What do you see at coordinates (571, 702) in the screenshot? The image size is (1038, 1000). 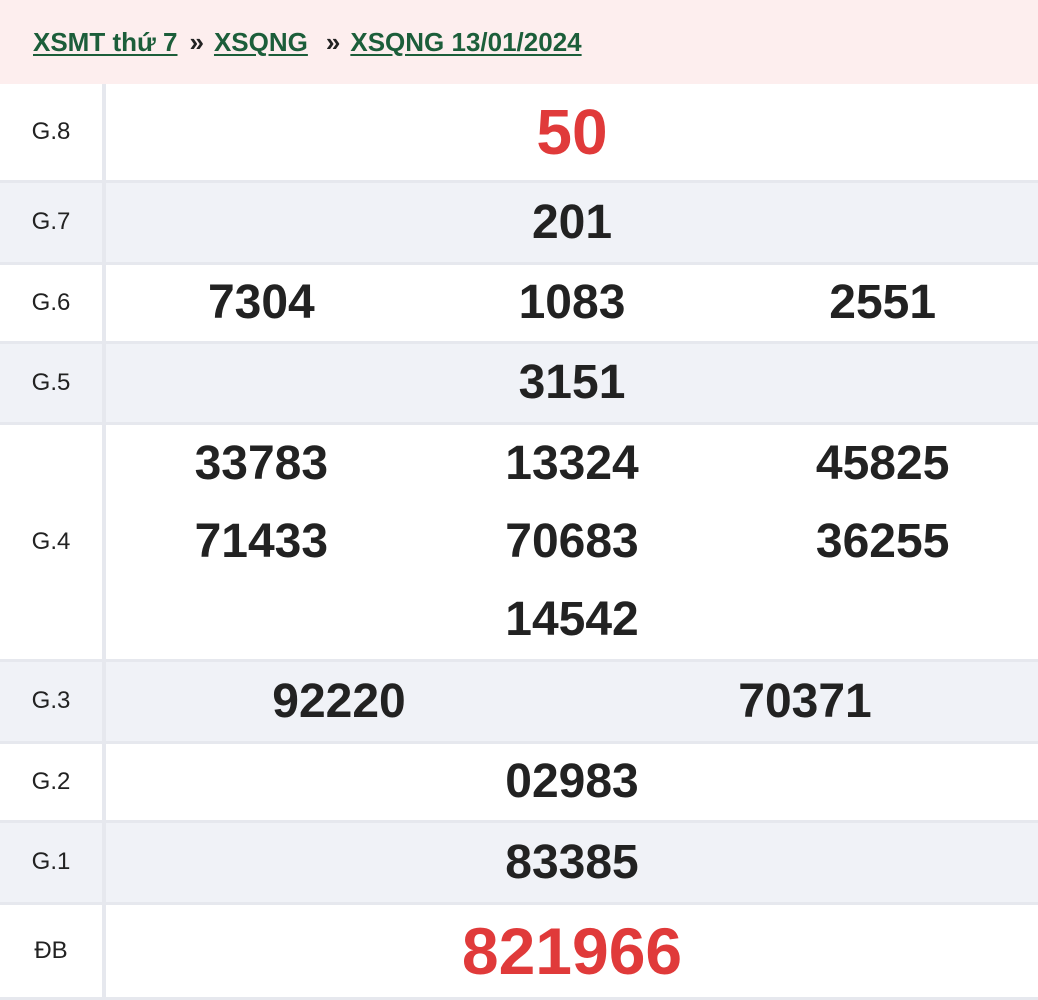 I see `prize-numbers: 92220 70371` at bounding box center [571, 702].